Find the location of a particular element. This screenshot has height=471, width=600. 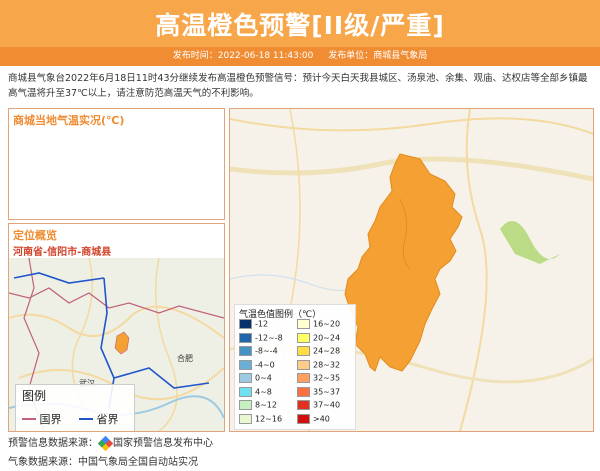

legend-item-left: -12 is located at coordinates (253, 324).